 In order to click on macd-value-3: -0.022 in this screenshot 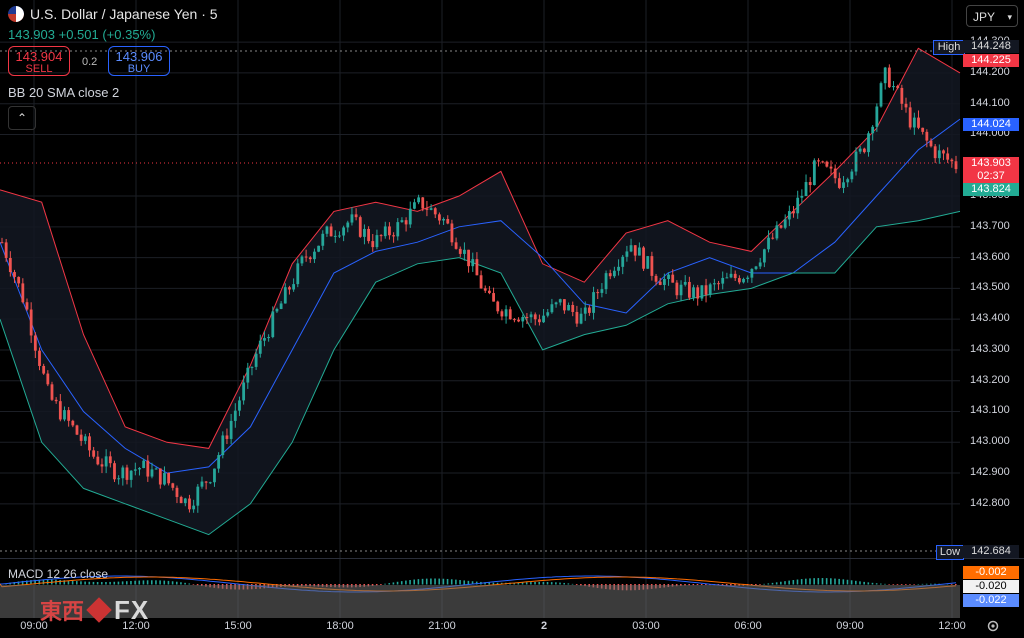, I will do `click(991, 600)`.